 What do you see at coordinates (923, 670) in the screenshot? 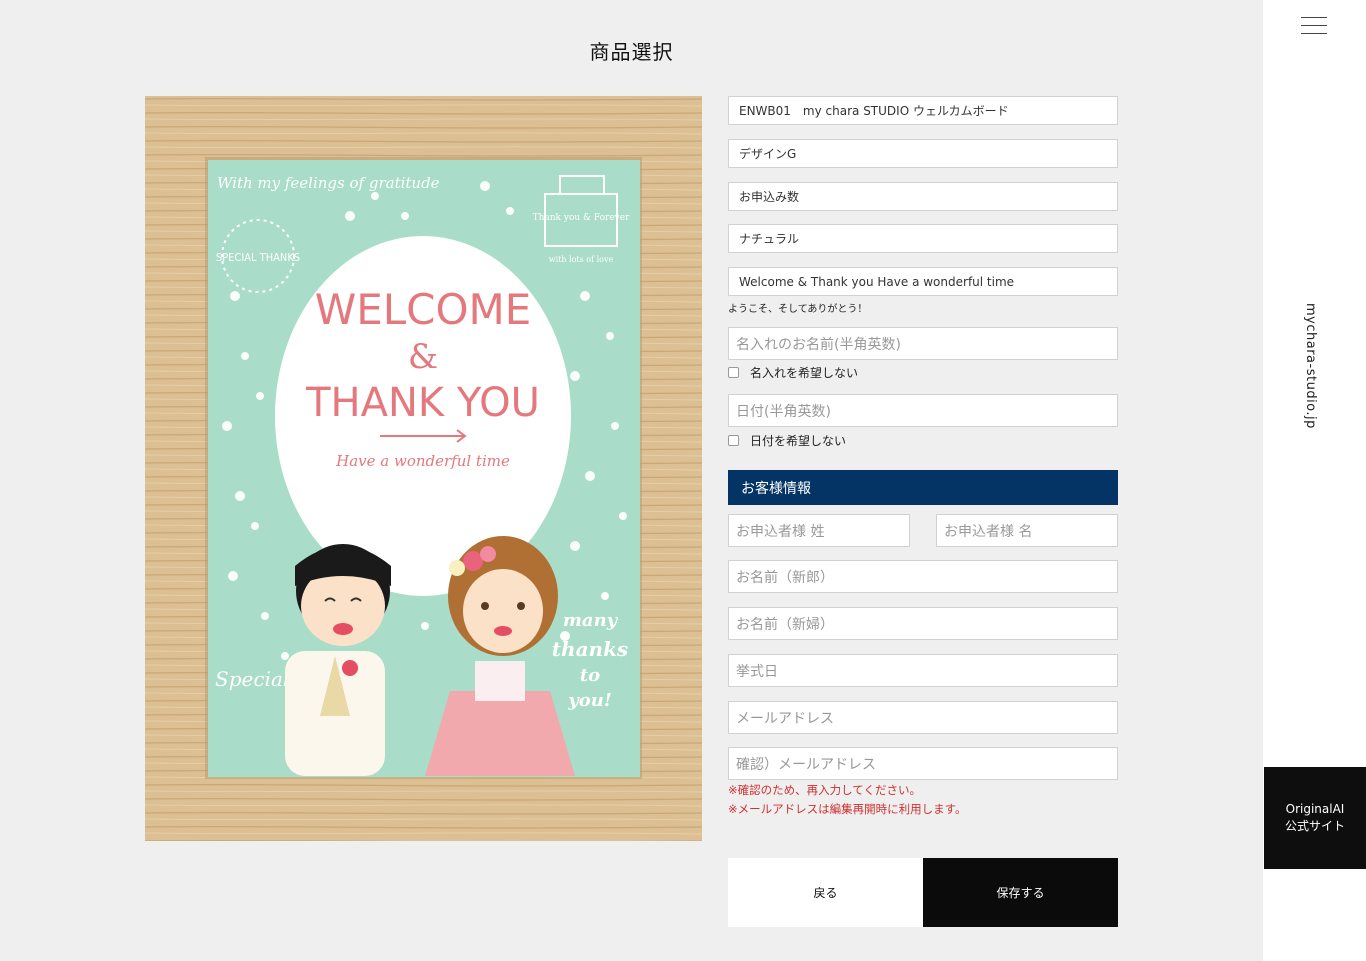
I see `wedding-date-input: 挙式日` at bounding box center [923, 670].